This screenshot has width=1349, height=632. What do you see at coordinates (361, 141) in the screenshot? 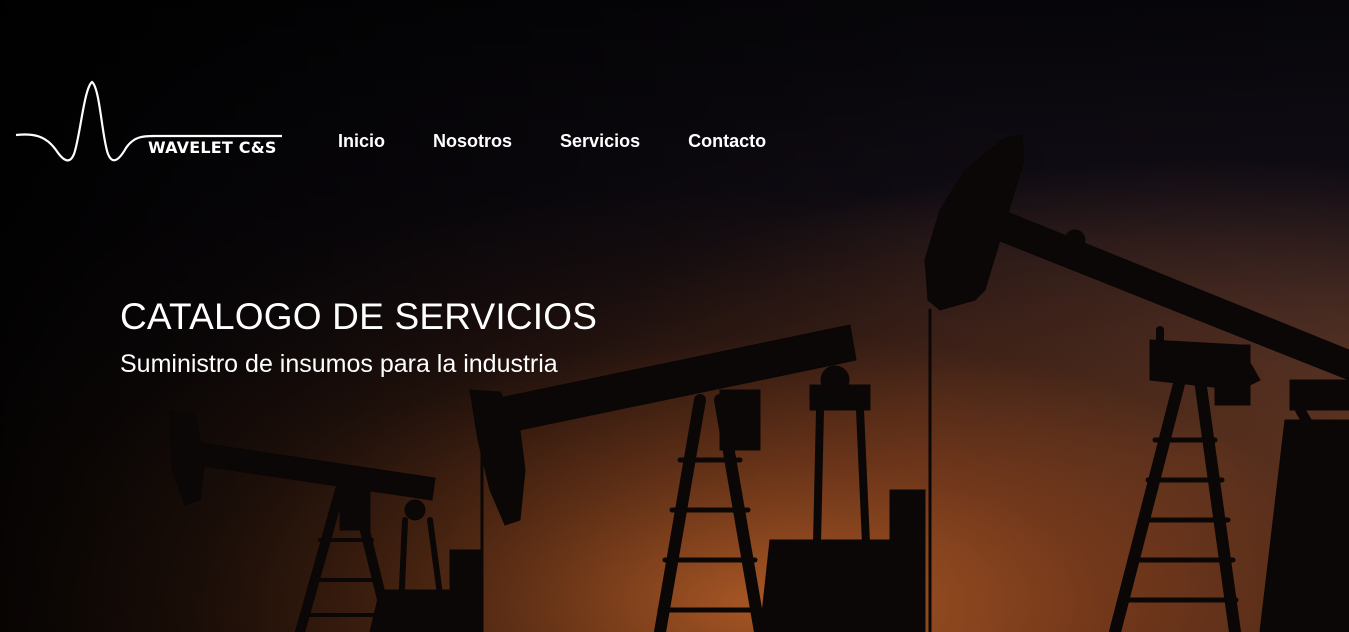
I see `nav-link-inicio: Inicio` at bounding box center [361, 141].